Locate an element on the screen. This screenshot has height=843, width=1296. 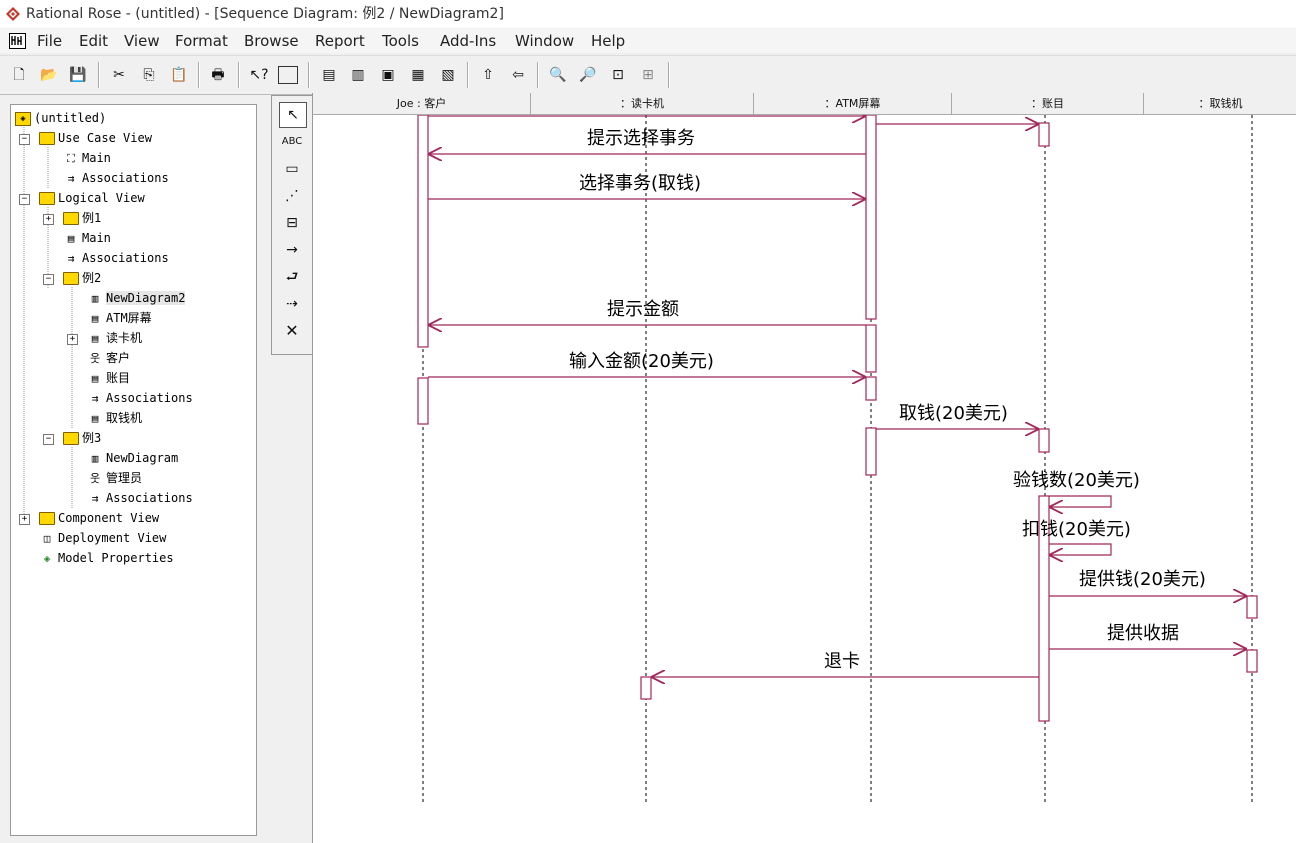
deployment-diagram-icon: ▧ is located at coordinates (448, 75).